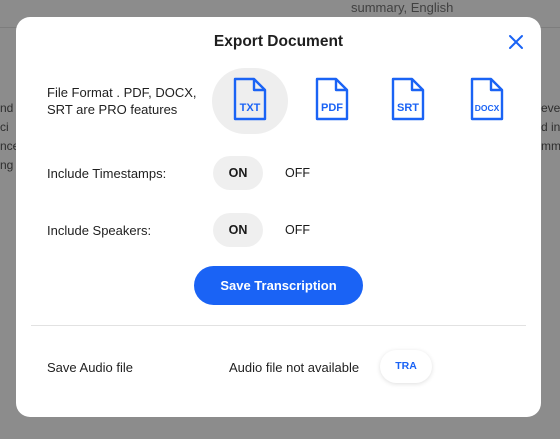 The image size is (560, 439). Describe the element at coordinates (332, 108) in the screenshot. I see `format-option-label: PDF` at that location.